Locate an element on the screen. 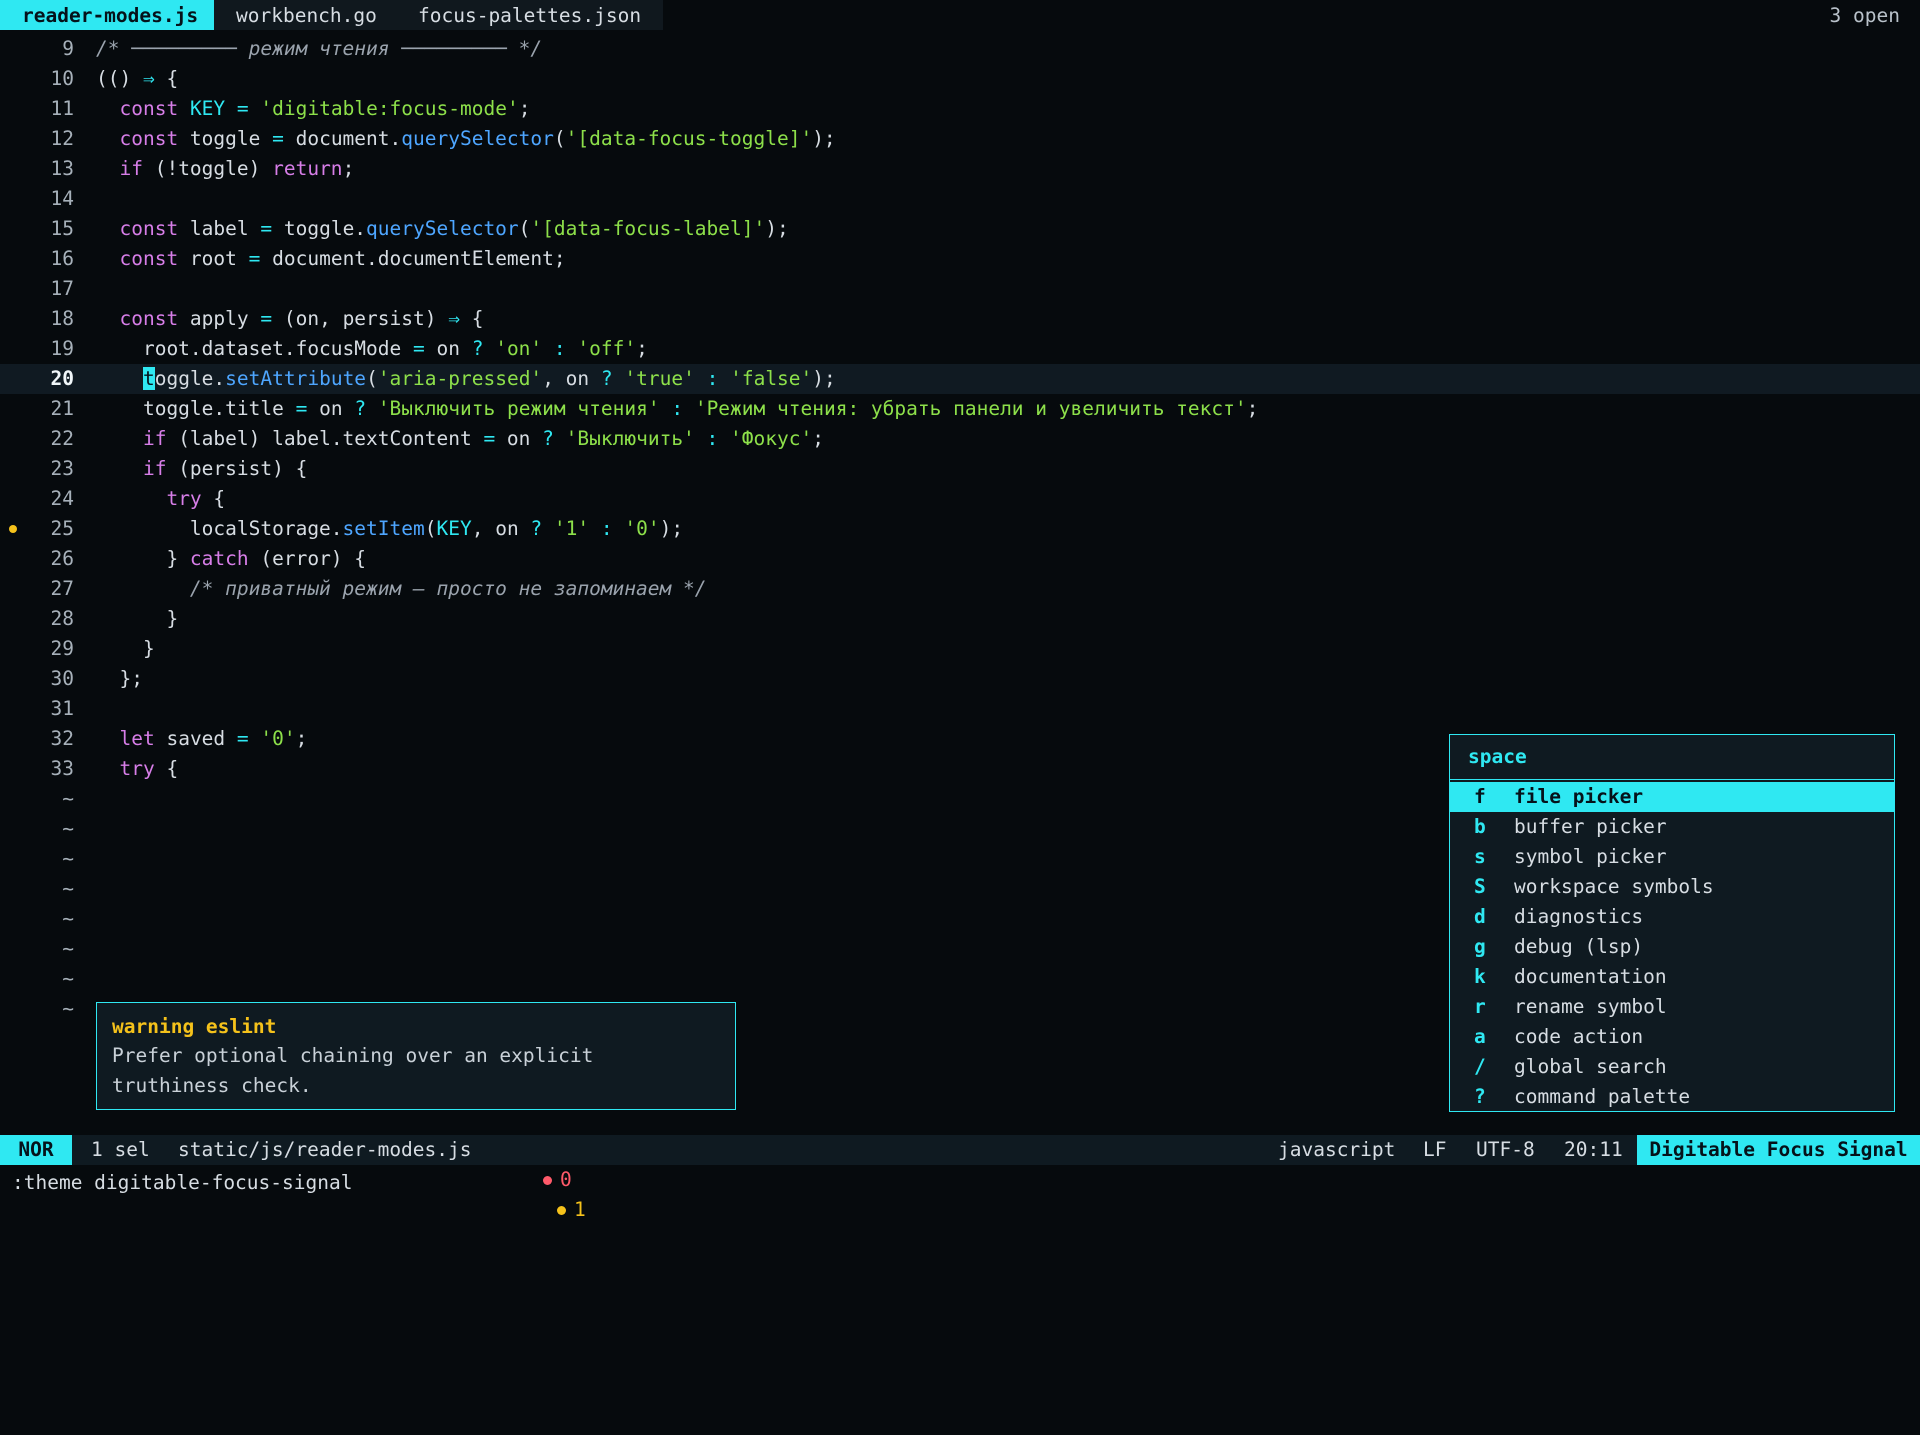 This screenshot has height=1435, width=1920. code-line: 31 is located at coordinates (960, 709).